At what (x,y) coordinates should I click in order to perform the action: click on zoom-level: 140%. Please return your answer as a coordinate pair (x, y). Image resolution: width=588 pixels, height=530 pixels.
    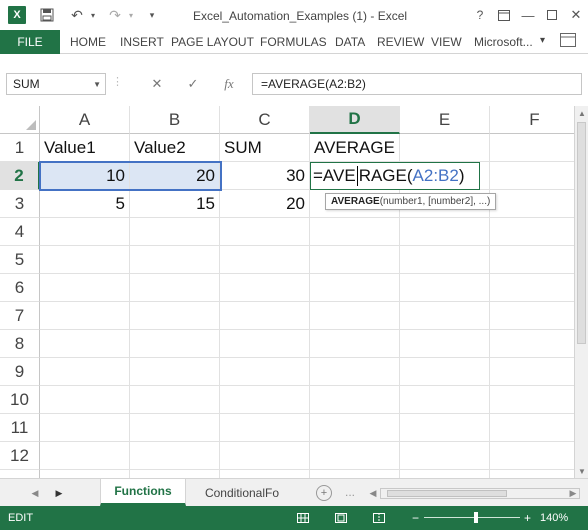
    Looking at the image, I should click on (554, 518).